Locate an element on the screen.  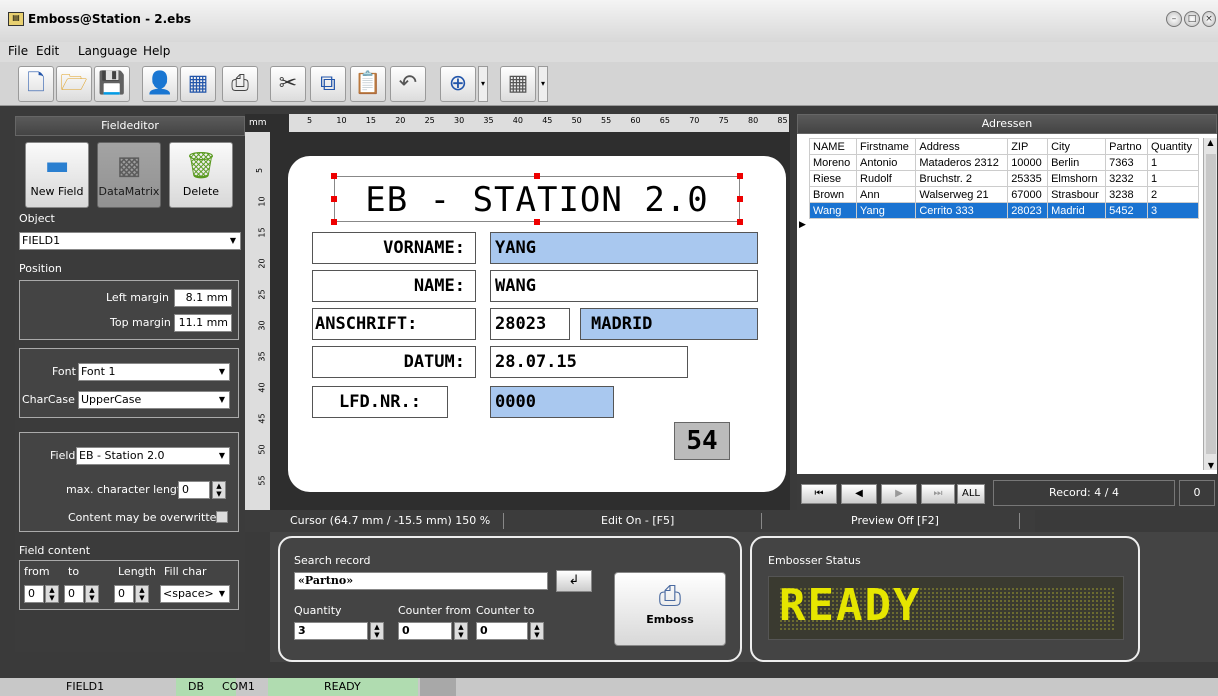
column-header: Address is located at coordinates (962, 146).